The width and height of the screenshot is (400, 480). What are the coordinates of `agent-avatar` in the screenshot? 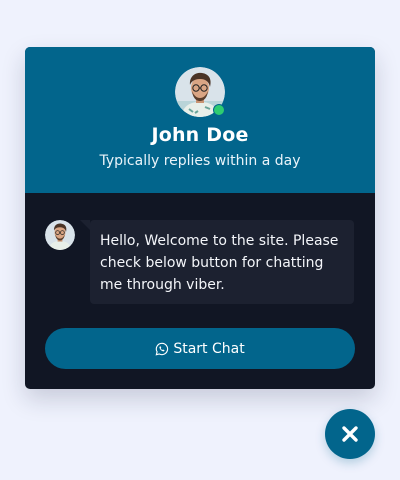 It's located at (200, 92).